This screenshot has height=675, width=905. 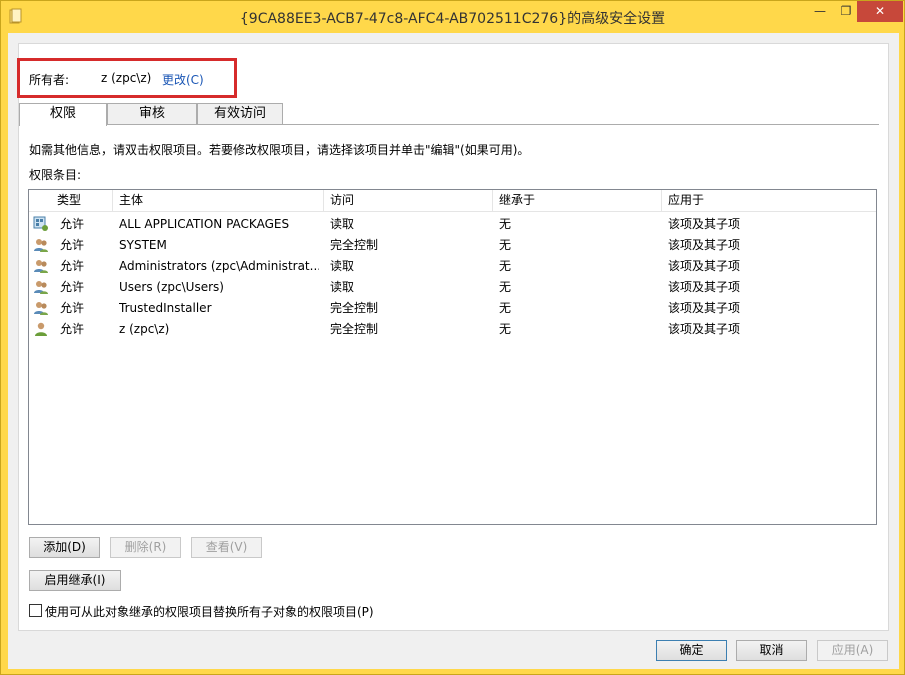 I want to click on column-header-principal: 主体, so click(x=218, y=201).